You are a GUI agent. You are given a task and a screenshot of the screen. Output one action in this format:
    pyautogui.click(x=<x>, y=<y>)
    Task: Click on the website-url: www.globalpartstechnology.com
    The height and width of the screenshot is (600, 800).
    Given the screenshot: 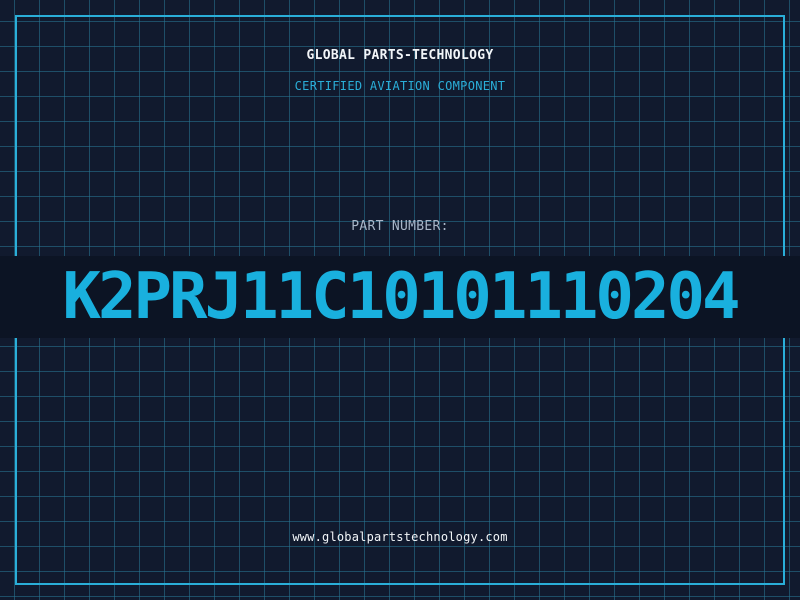 What is the action you would take?
    pyautogui.click(x=400, y=537)
    